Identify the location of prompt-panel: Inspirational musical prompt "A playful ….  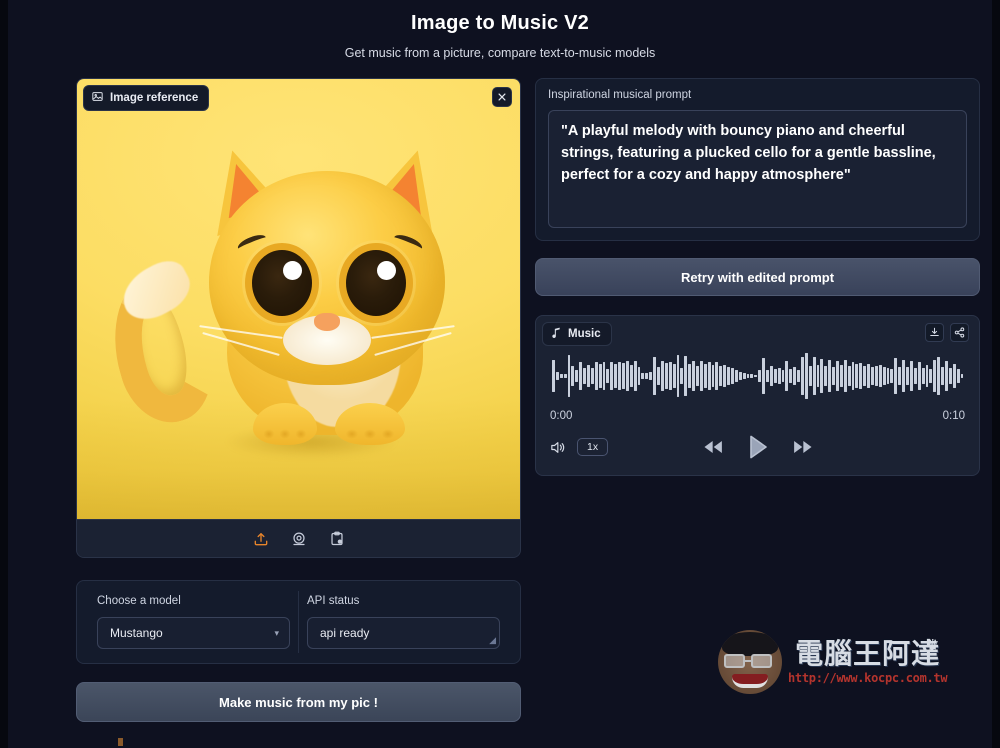
(757, 159).